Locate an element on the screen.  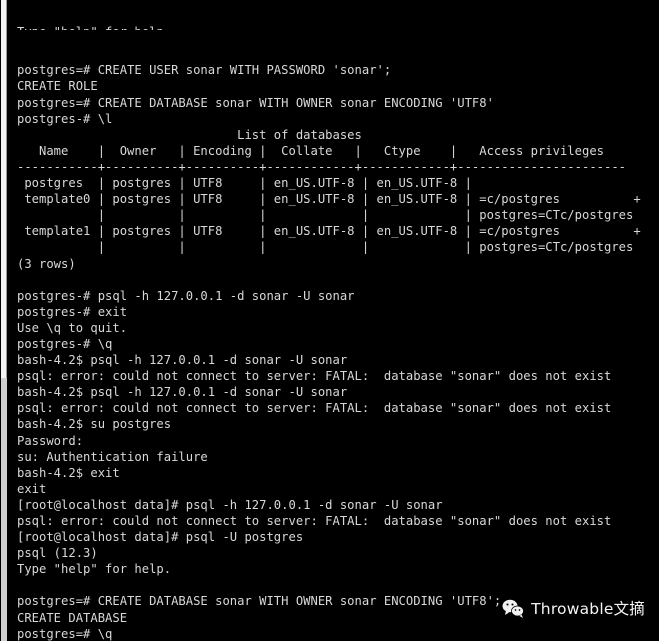
terminal-line: Type "help" for help. is located at coordinates (94, 569).